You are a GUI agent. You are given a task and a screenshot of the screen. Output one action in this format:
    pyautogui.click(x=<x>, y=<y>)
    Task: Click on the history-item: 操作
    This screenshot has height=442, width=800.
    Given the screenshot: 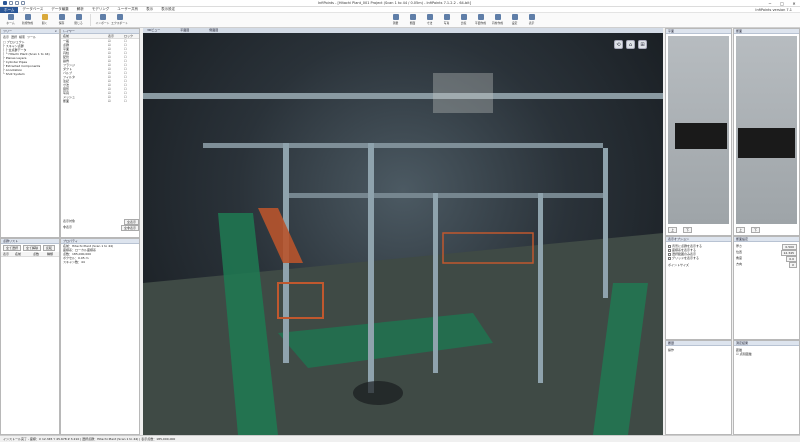 What is the action you would take?
    pyautogui.click(x=698, y=350)
    